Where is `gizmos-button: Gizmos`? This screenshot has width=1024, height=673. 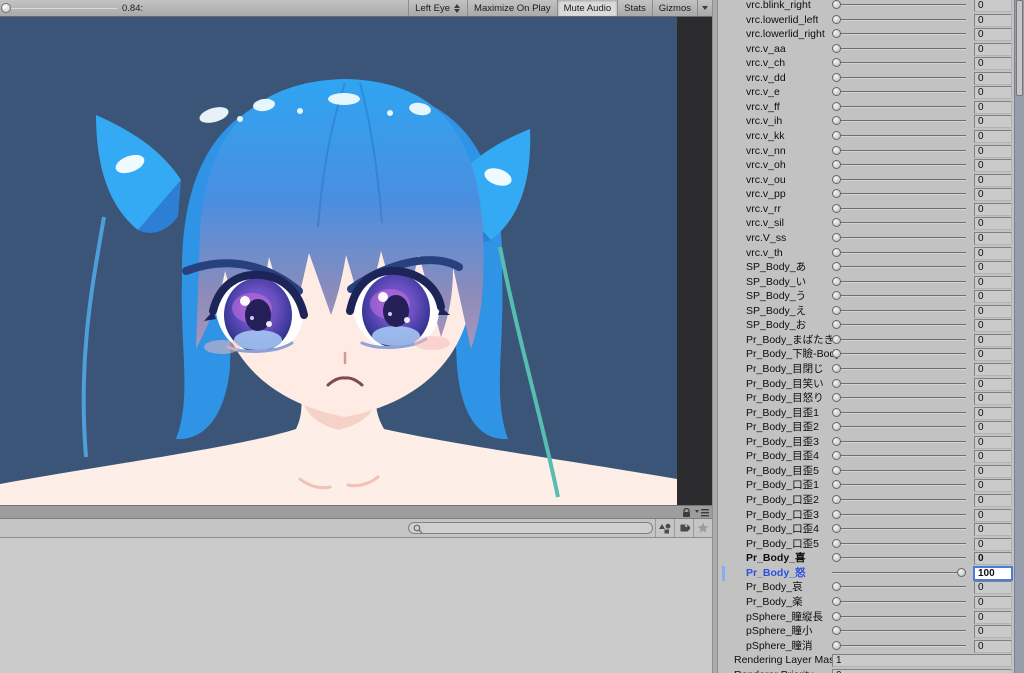 gizmos-button: Gizmos is located at coordinates (674, 8).